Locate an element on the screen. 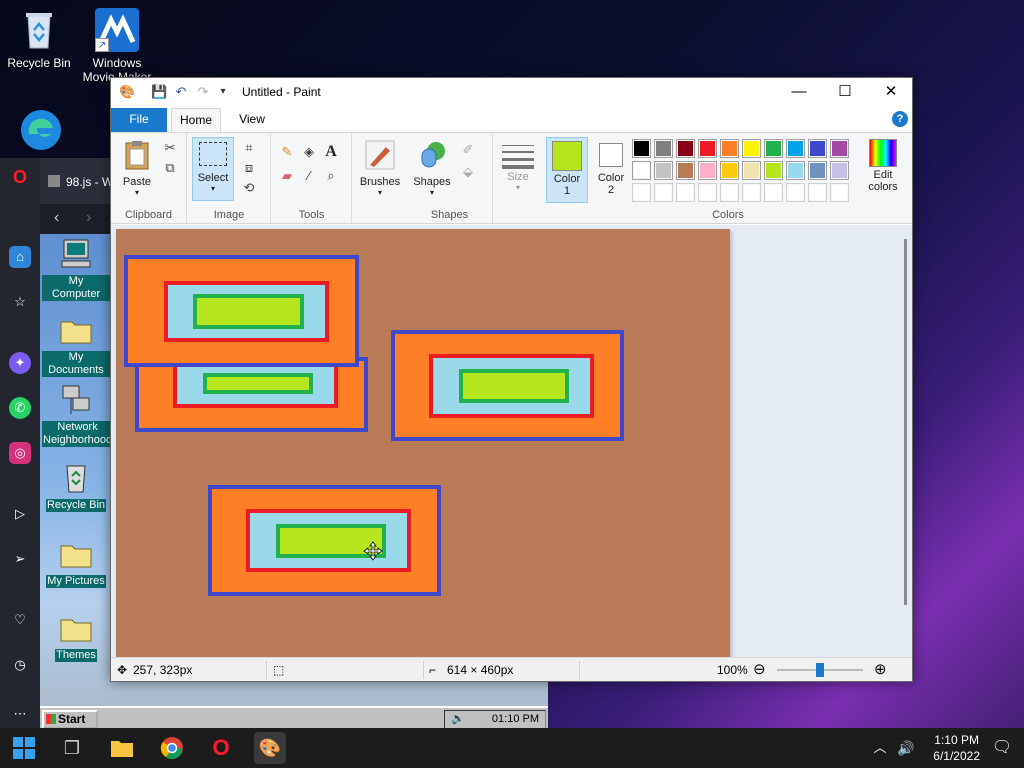 The image size is (1024, 768). home-icon: ⌂ is located at coordinates (20, 257).